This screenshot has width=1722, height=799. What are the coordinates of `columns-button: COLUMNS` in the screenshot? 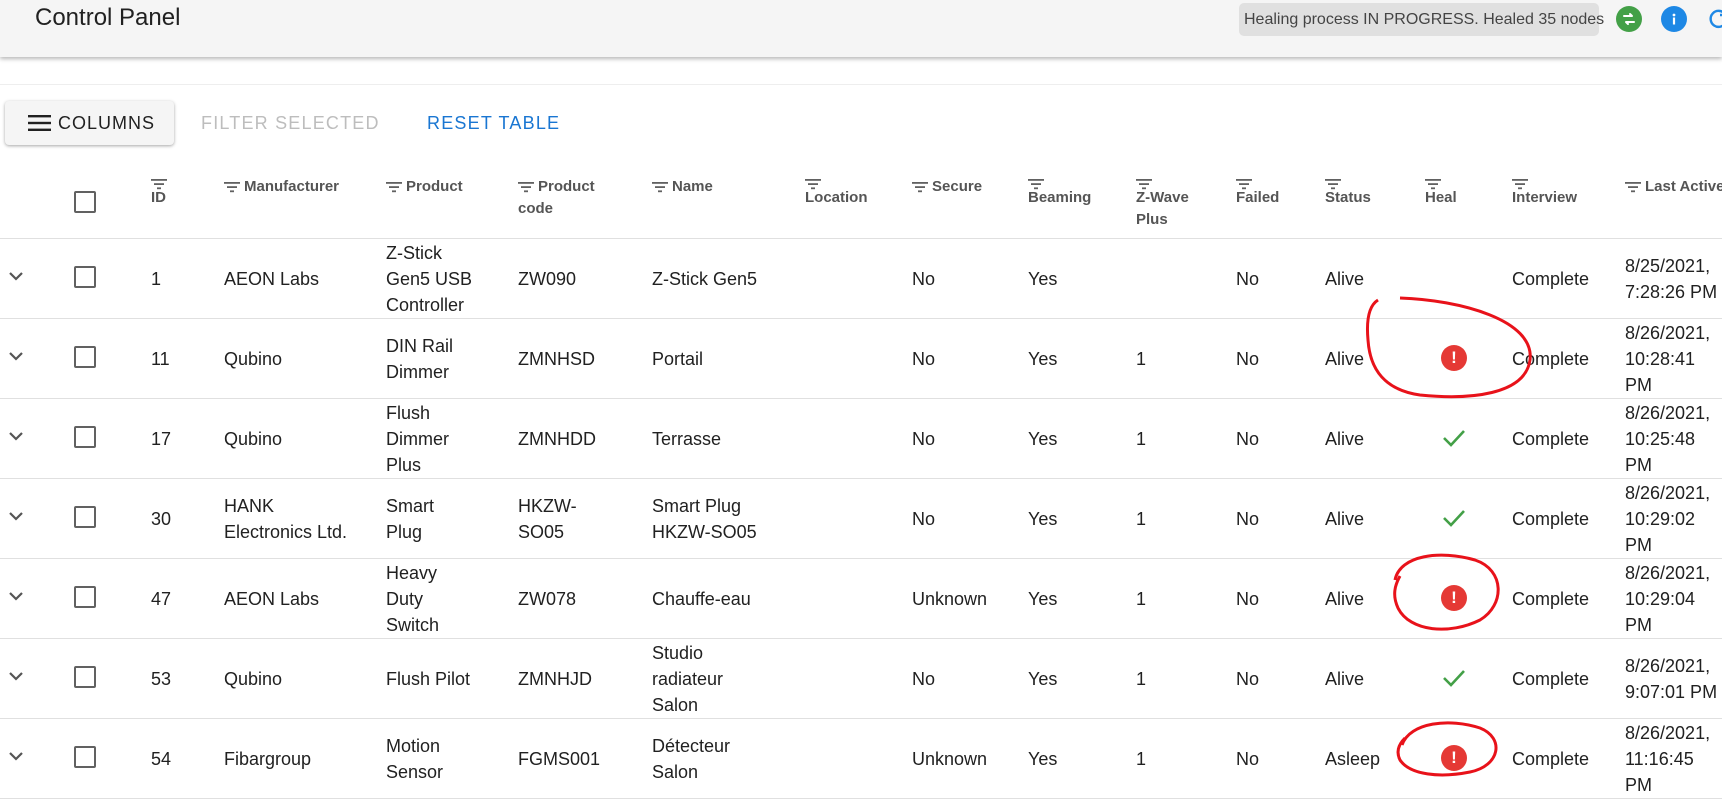 It's located at (89, 123).